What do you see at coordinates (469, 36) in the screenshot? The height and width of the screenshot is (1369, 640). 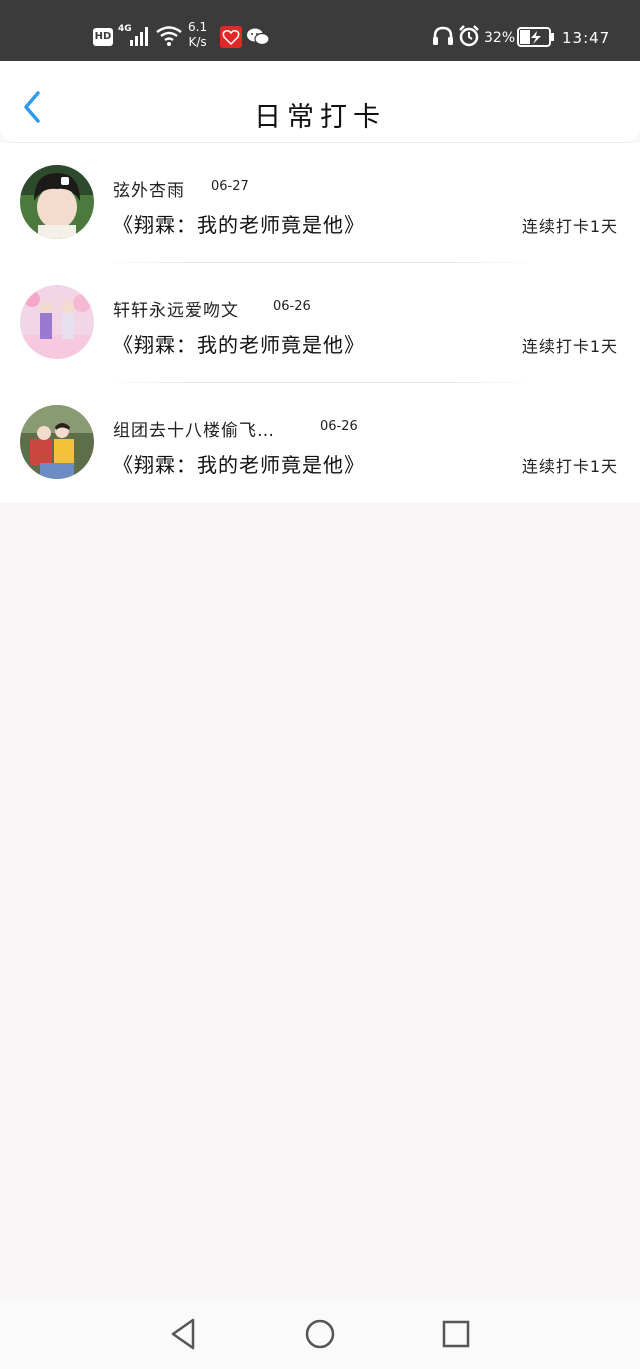 I see `alarm-icon` at bounding box center [469, 36].